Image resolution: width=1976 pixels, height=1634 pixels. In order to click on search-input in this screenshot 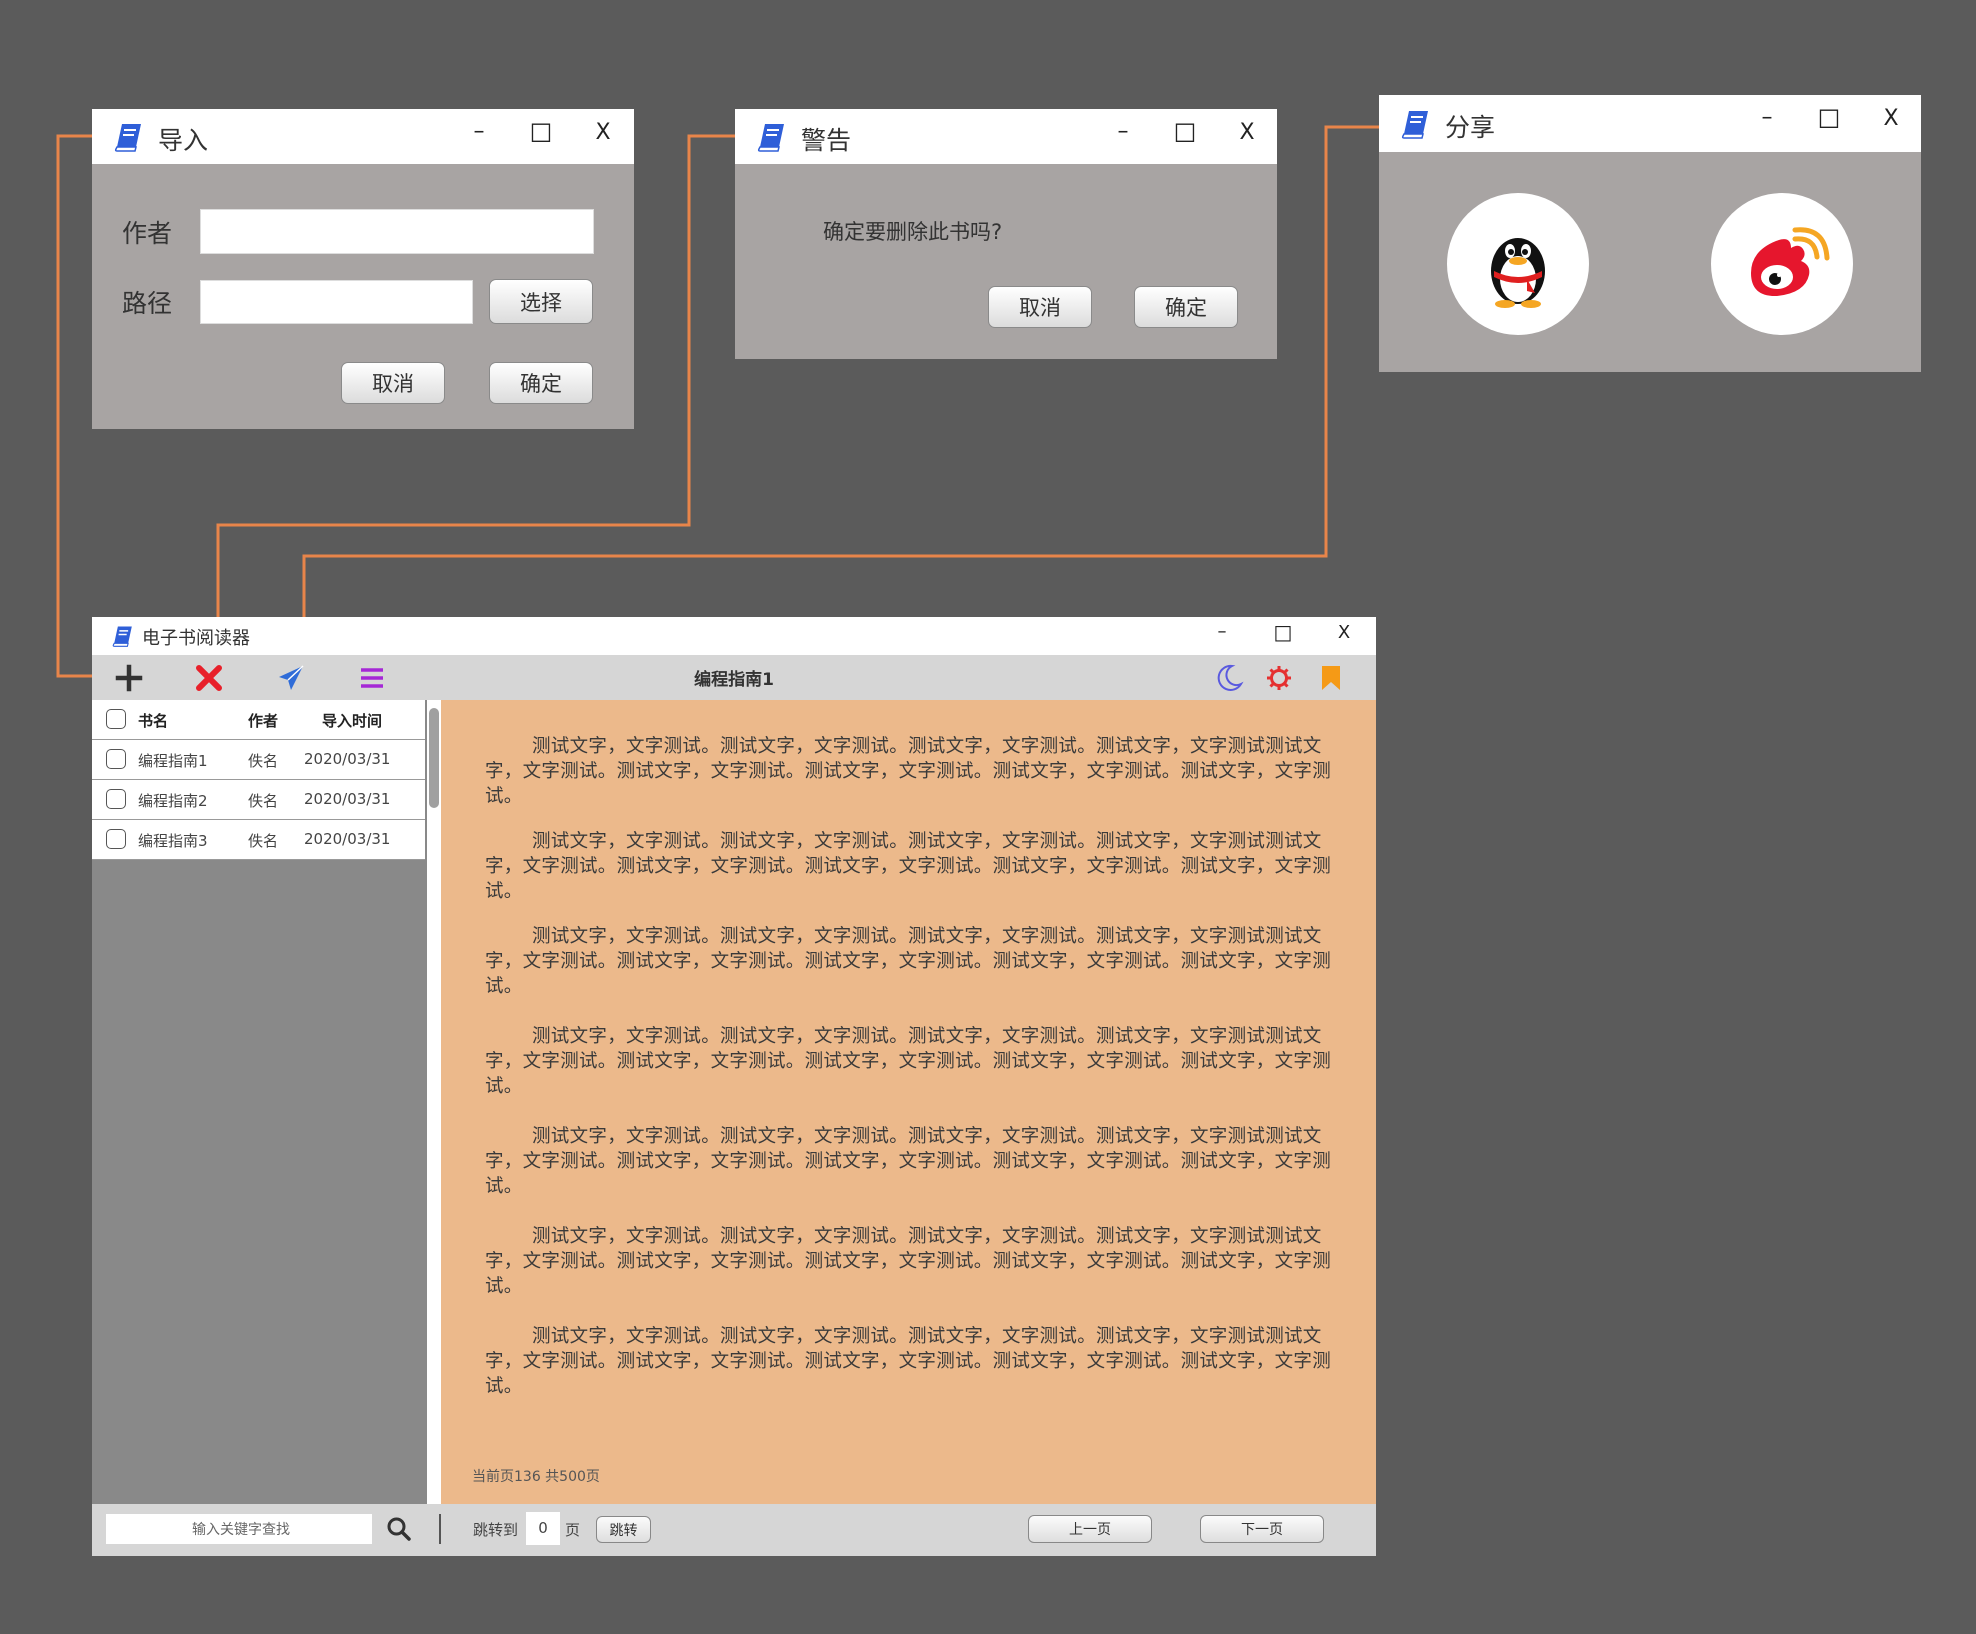, I will do `click(241, 1530)`.